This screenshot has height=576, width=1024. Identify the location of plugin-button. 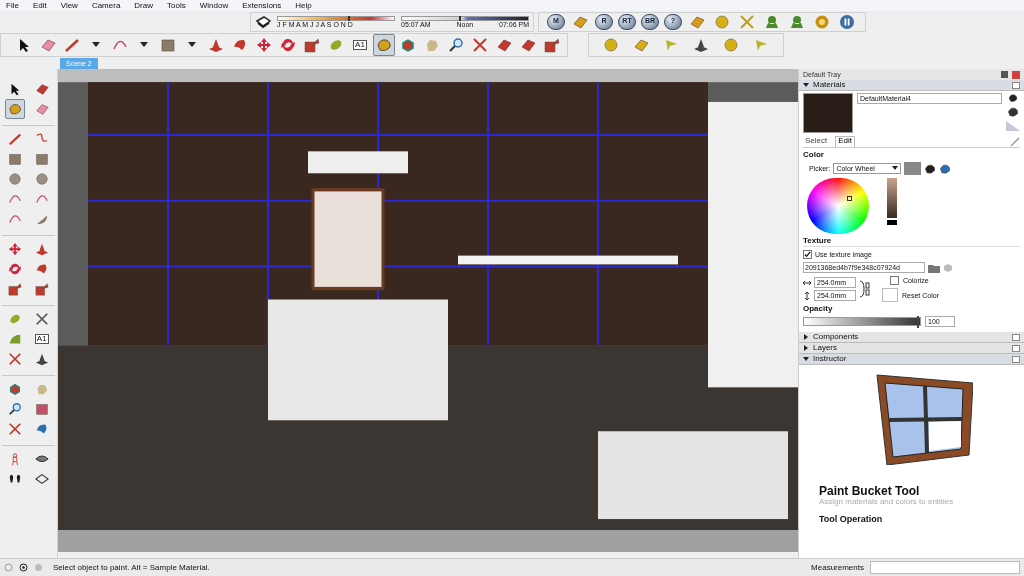
(847, 21).